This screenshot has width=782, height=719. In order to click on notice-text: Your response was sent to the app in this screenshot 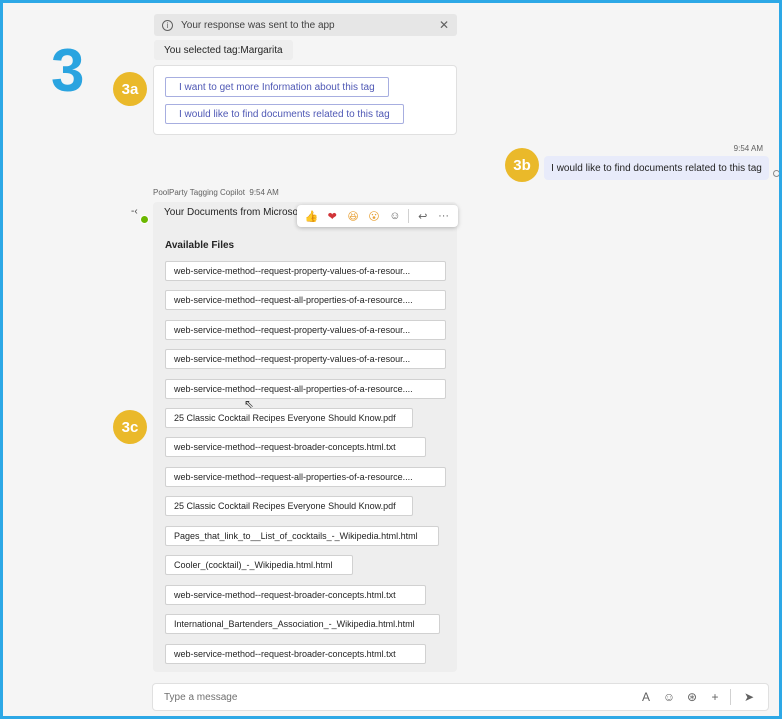, I will do `click(258, 25)`.